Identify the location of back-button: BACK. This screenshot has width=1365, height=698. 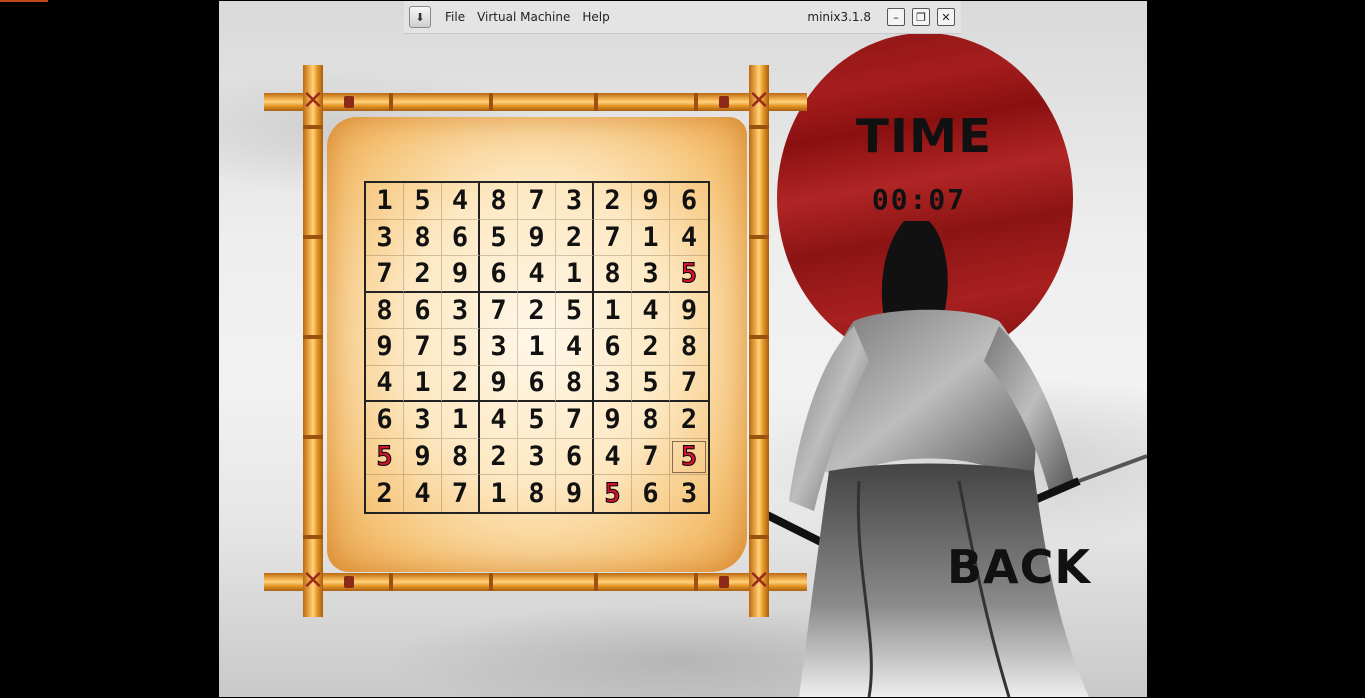
(1019, 567).